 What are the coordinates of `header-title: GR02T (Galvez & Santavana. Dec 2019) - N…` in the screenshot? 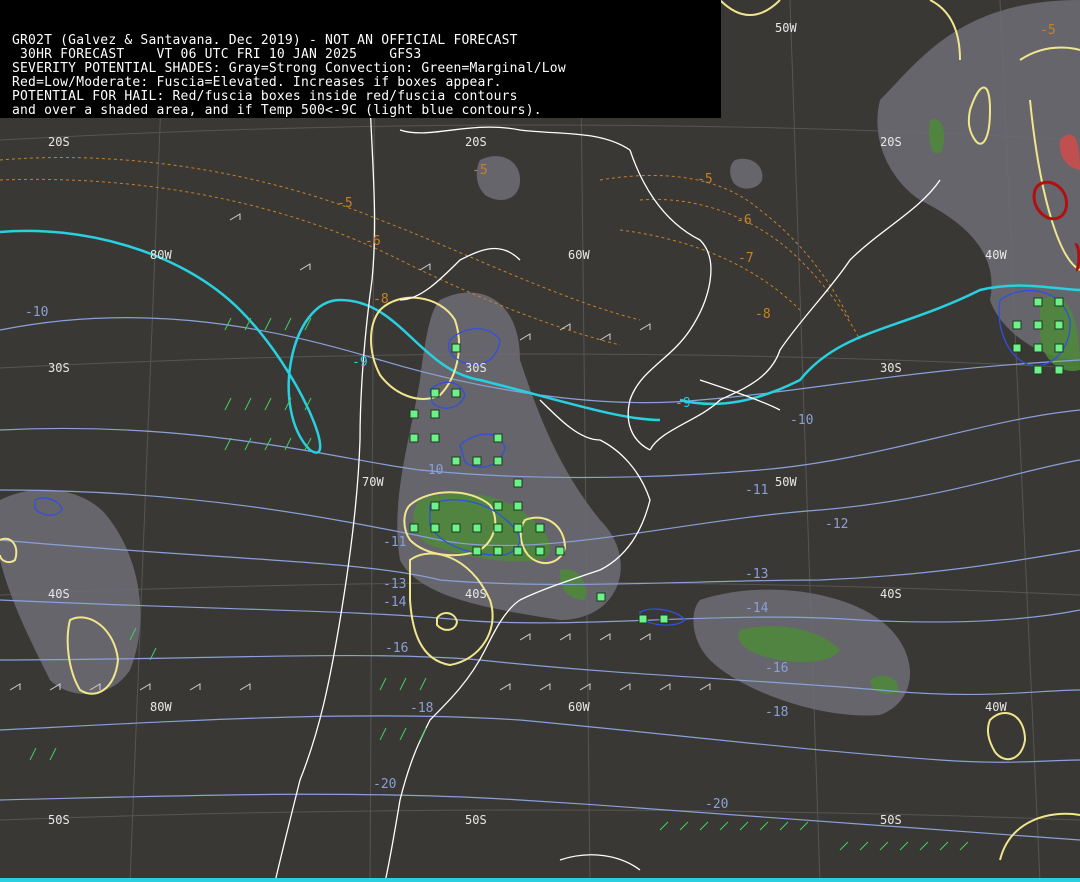 It's located at (265, 40).